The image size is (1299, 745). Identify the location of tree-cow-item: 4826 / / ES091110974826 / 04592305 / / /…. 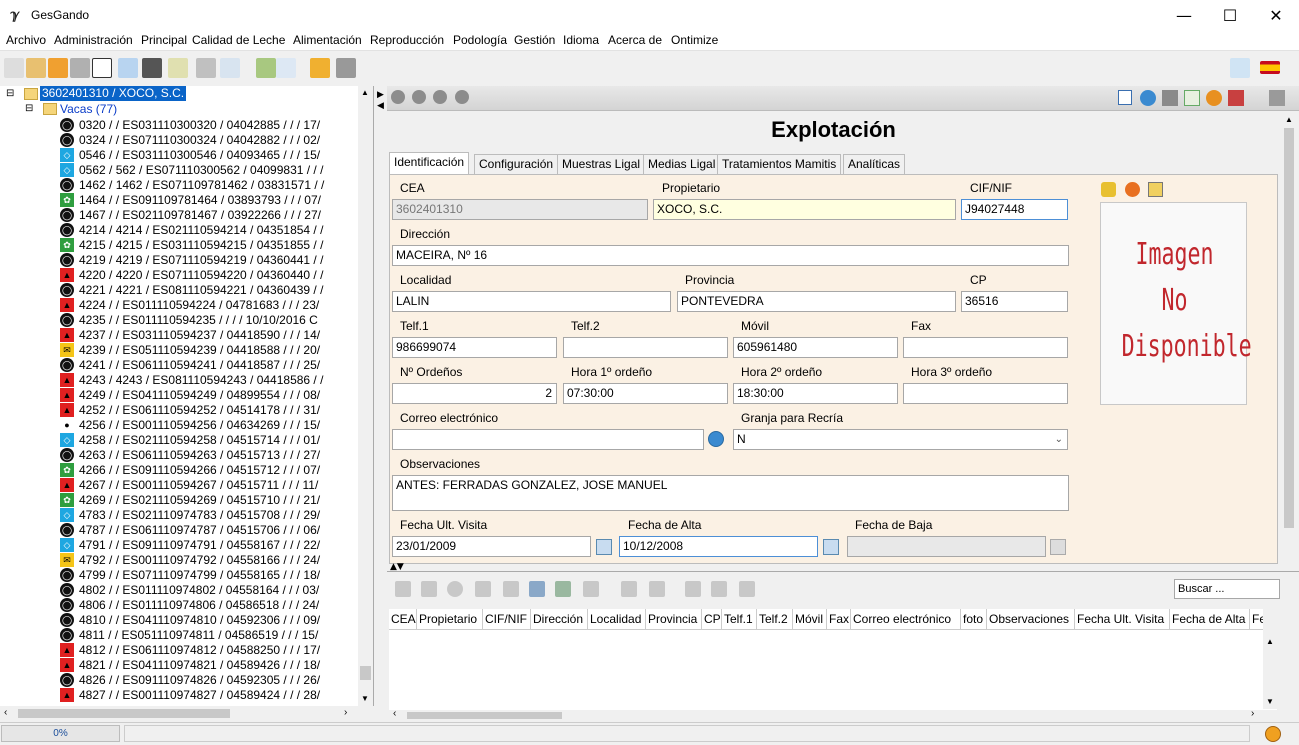
(217, 680).